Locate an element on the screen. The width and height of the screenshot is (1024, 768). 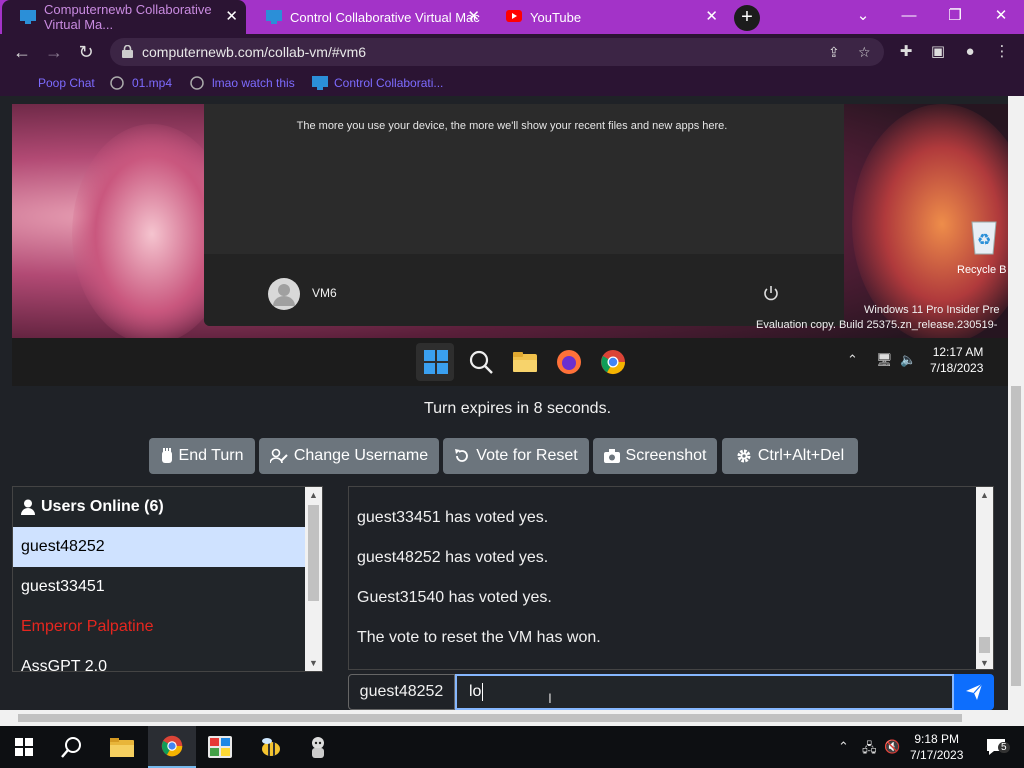
collabvm-favicon-icon is located at coordinates (28, 17).